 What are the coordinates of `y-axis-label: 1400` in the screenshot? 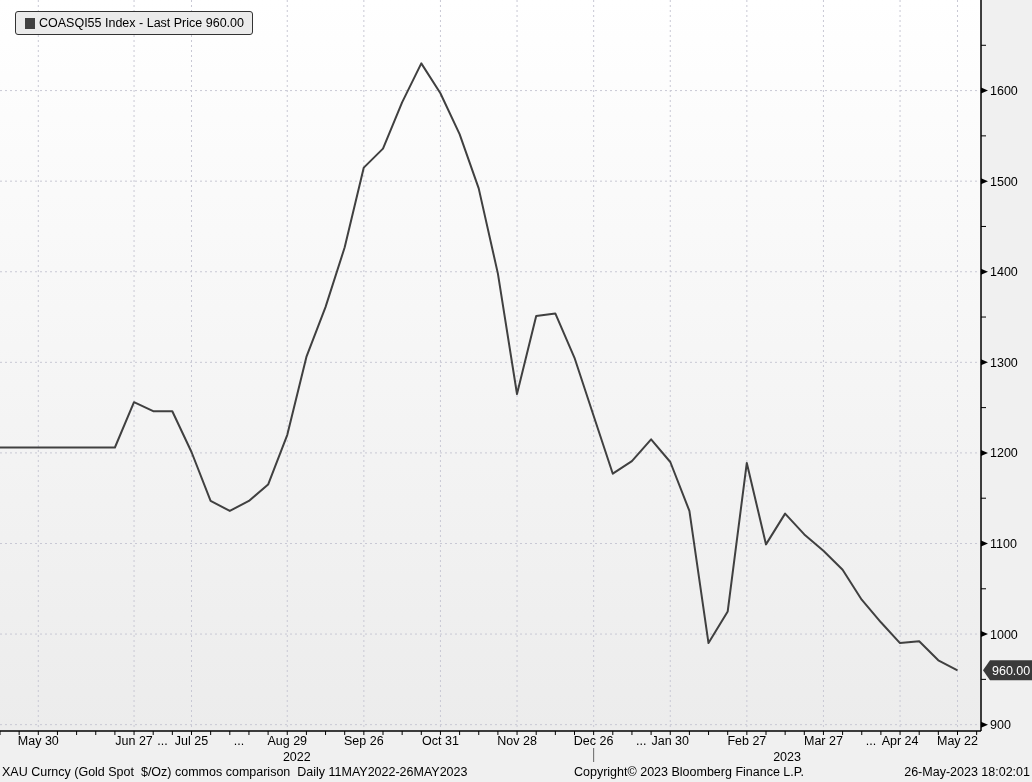 It's located at (1004, 272).